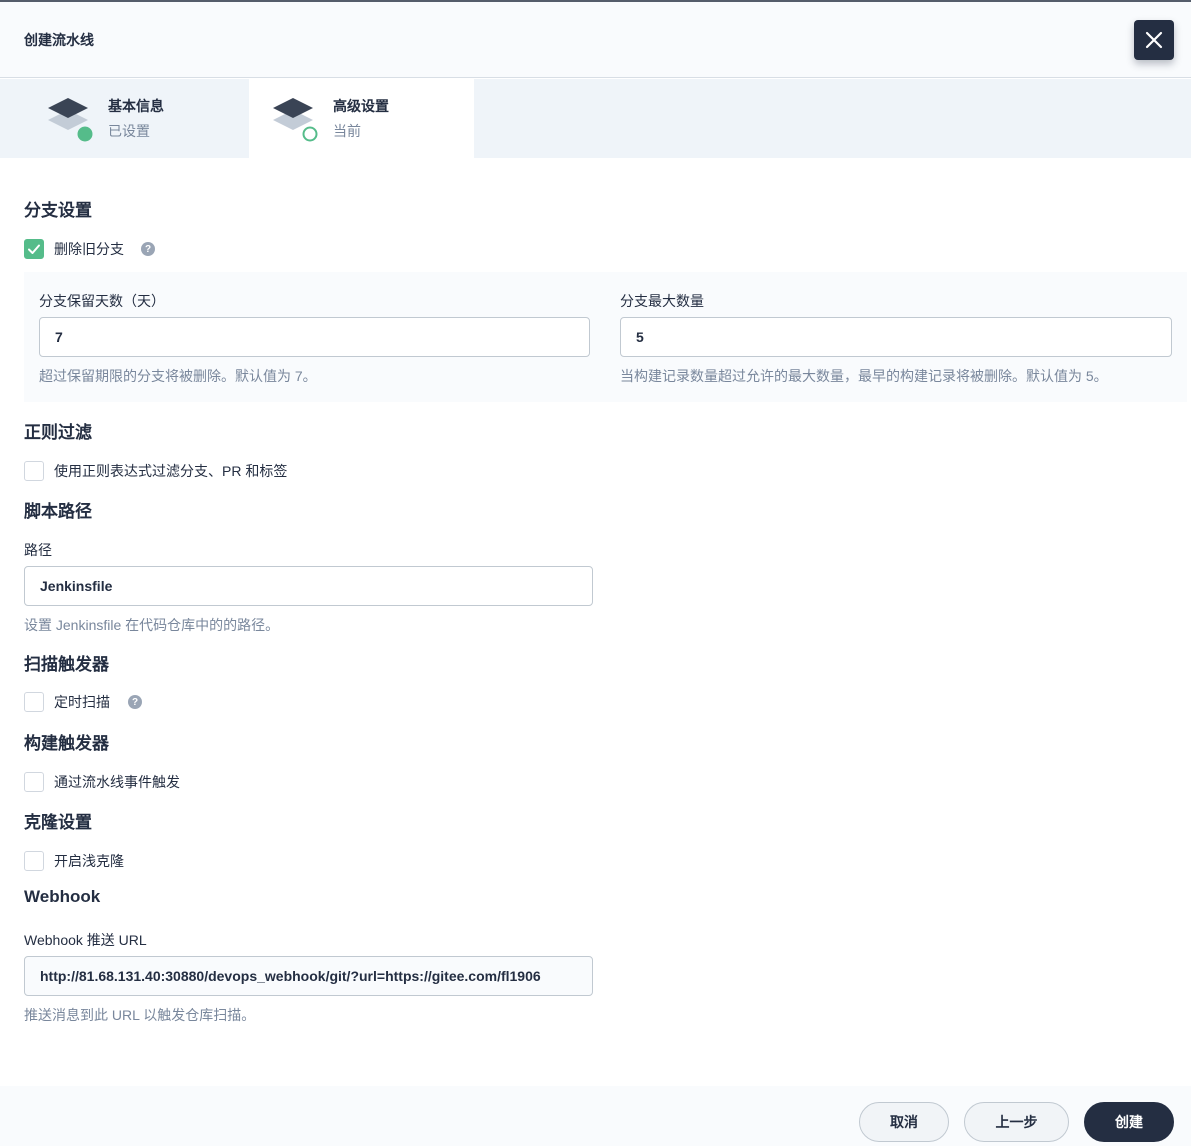 This screenshot has width=1191, height=1146. Describe the element at coordinates (308, 586) in the screenshot. I see `script-path-input: Jenkinsfile` at that location.